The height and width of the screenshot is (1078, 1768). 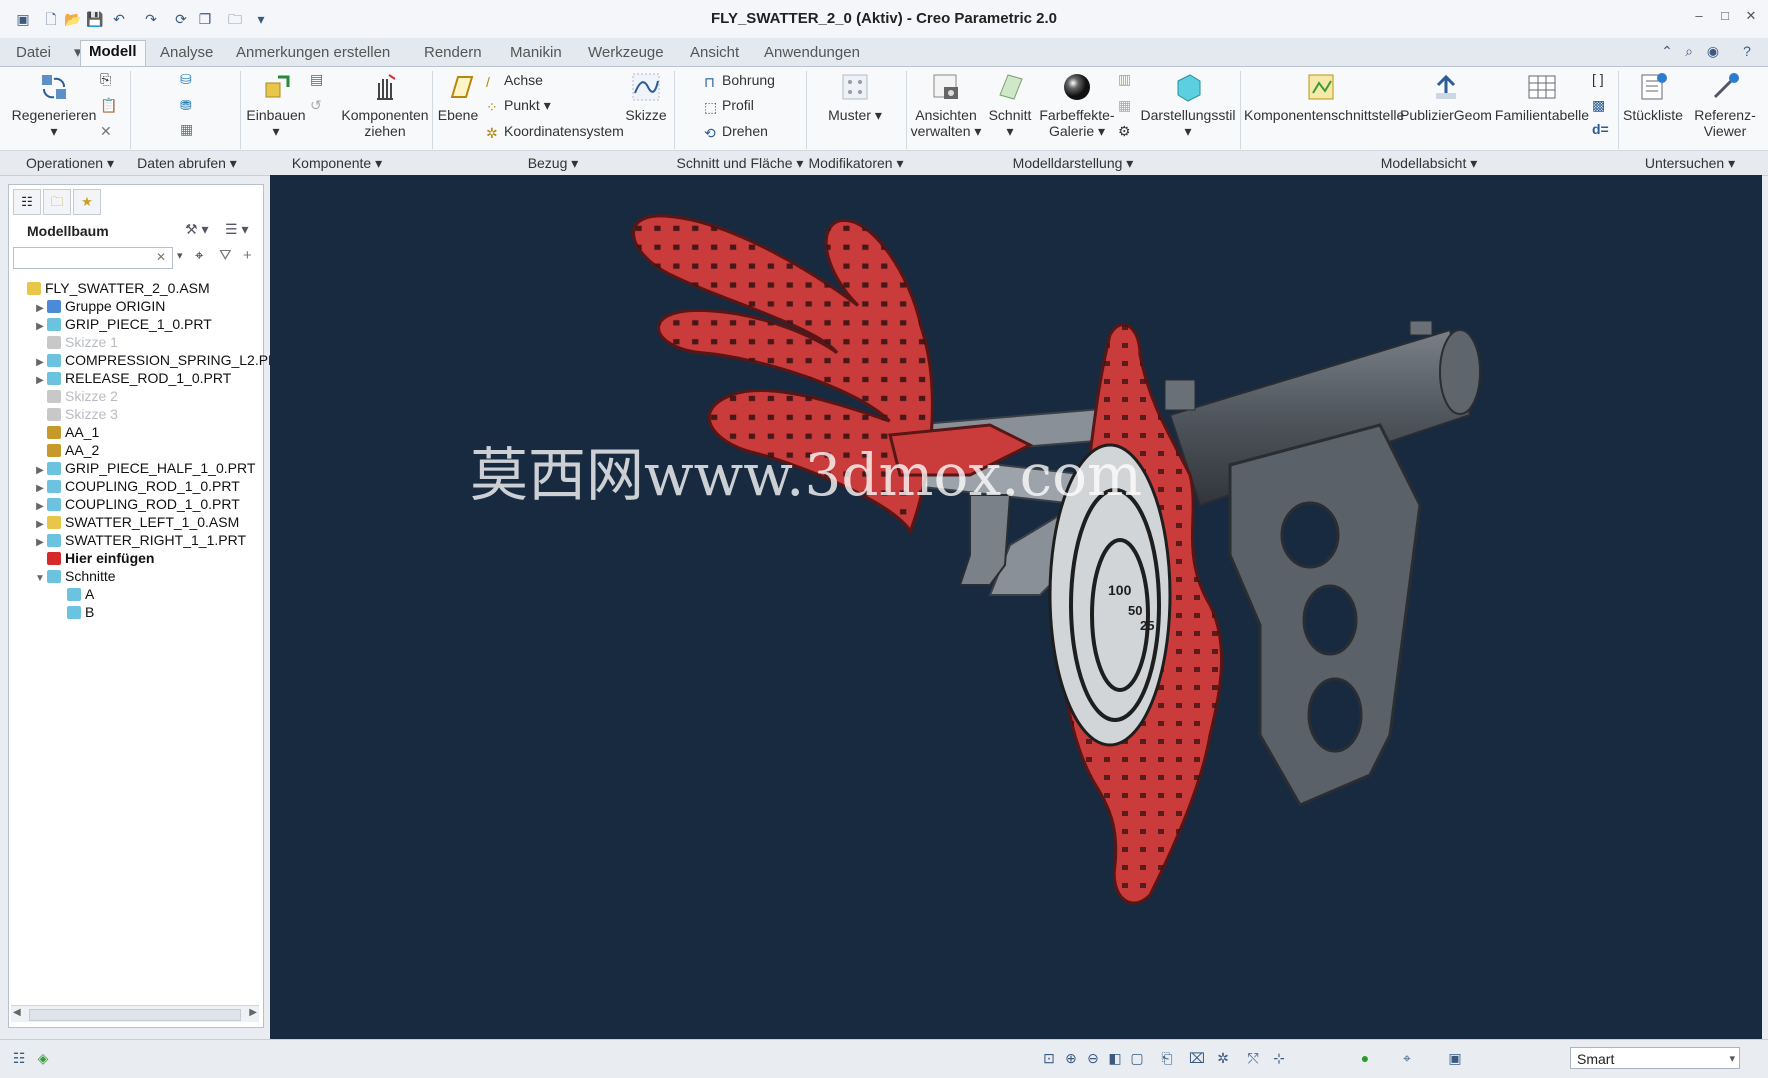 I want to click on annotation-display-icon: ⊹, so click(x=1279, y=1058).